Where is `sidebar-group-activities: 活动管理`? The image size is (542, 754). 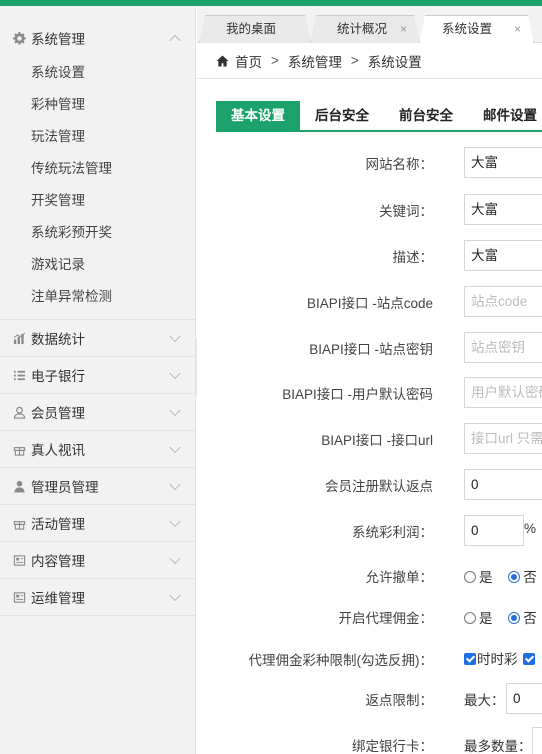 sidebar-group-activities: 活动管理 is located at coordinates (97, 523).